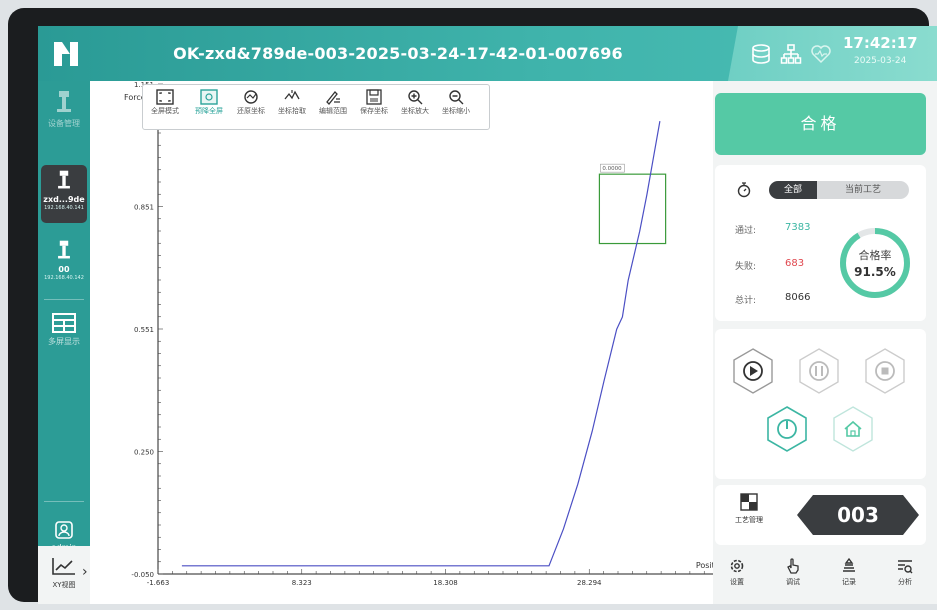 Image resolution: width=937 pixels, height=610 pixels. Describe the element at coordinates (704, 565) in the screenshot. I see `x-axis-label: Position` at that location.